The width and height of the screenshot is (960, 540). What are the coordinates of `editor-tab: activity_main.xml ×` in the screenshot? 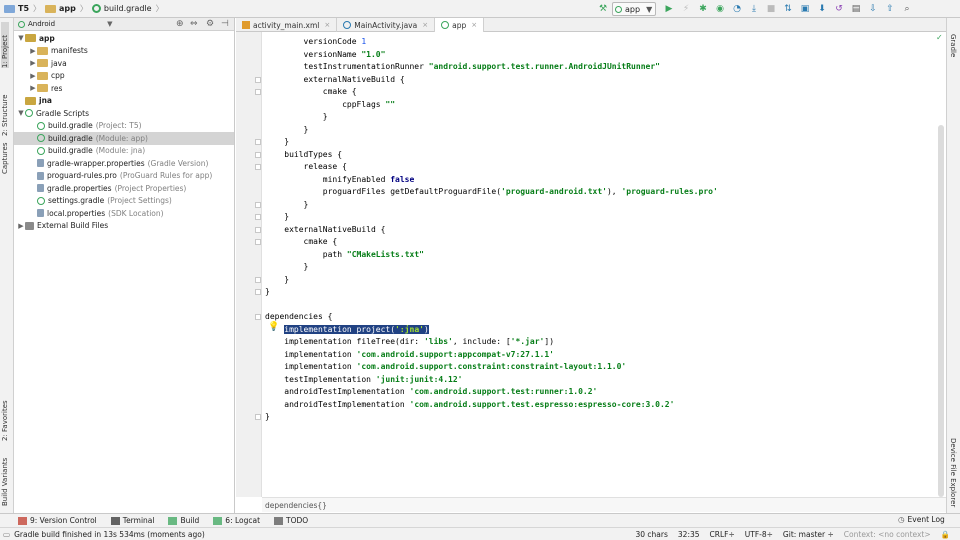 It's located at (287, 25).